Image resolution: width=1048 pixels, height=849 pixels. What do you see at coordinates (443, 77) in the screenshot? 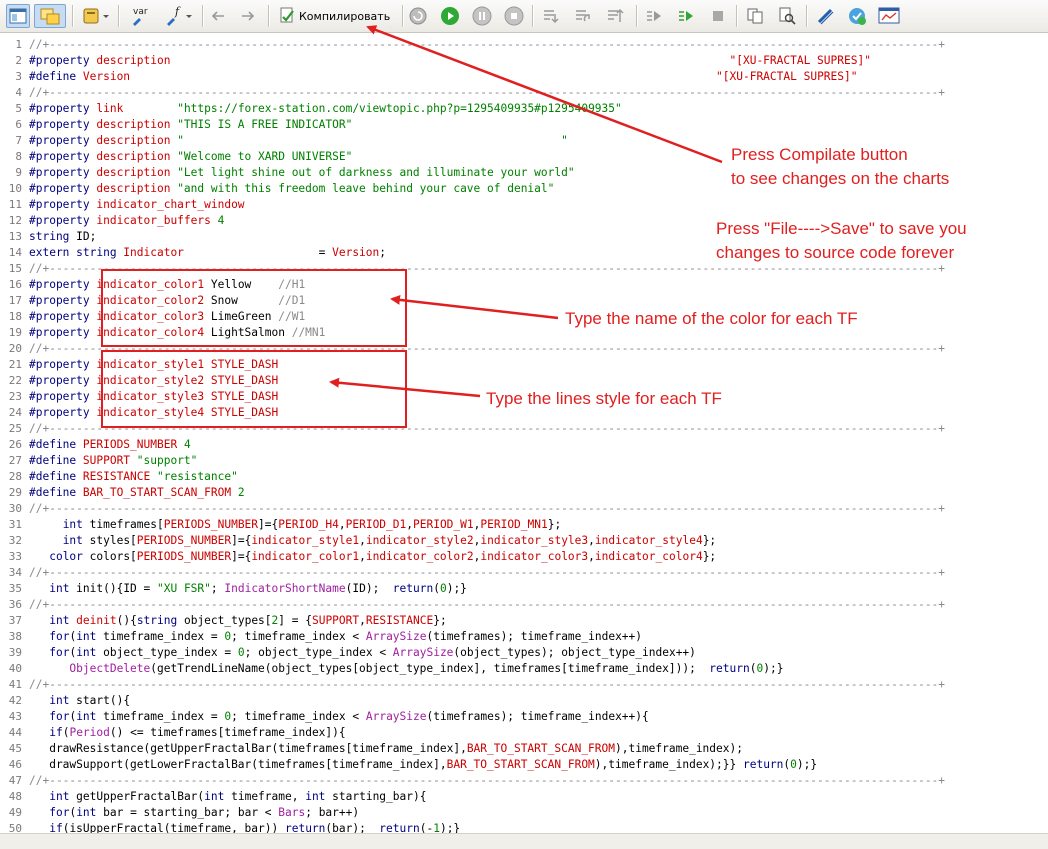
I see `code-line: #define Version "[XU-FRACTAL SUPRES]"` at bounding box center [443, 77].